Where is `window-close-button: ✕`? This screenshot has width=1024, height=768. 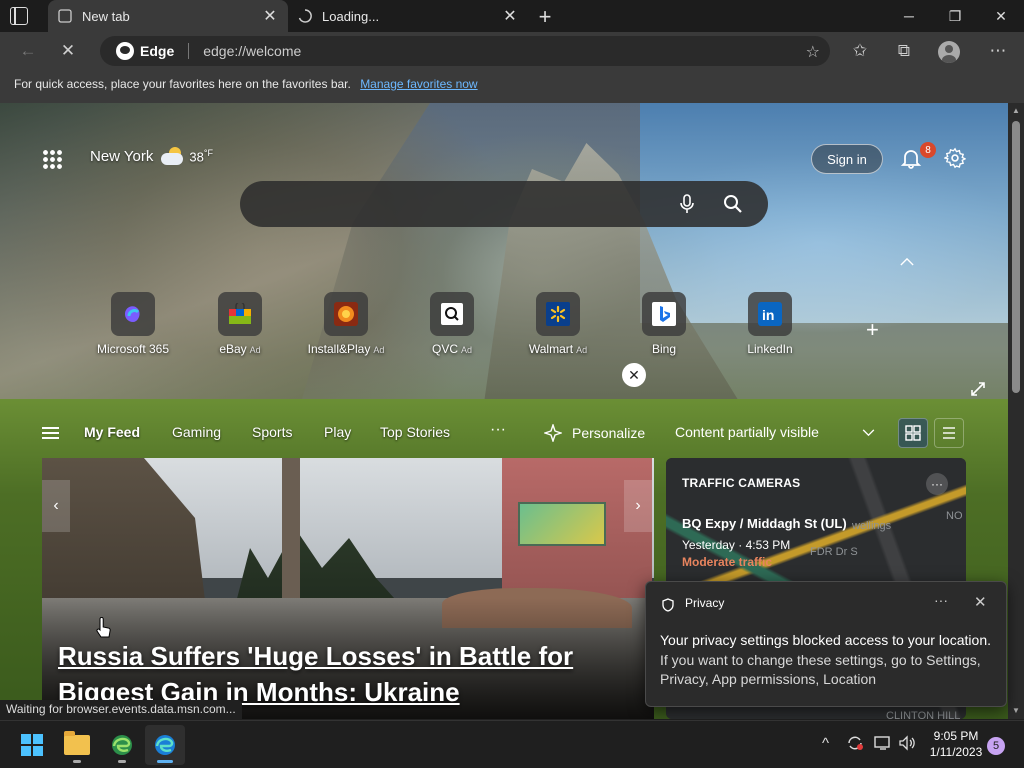
window-close-button: ✕ is located at coordinates (1001, 16).